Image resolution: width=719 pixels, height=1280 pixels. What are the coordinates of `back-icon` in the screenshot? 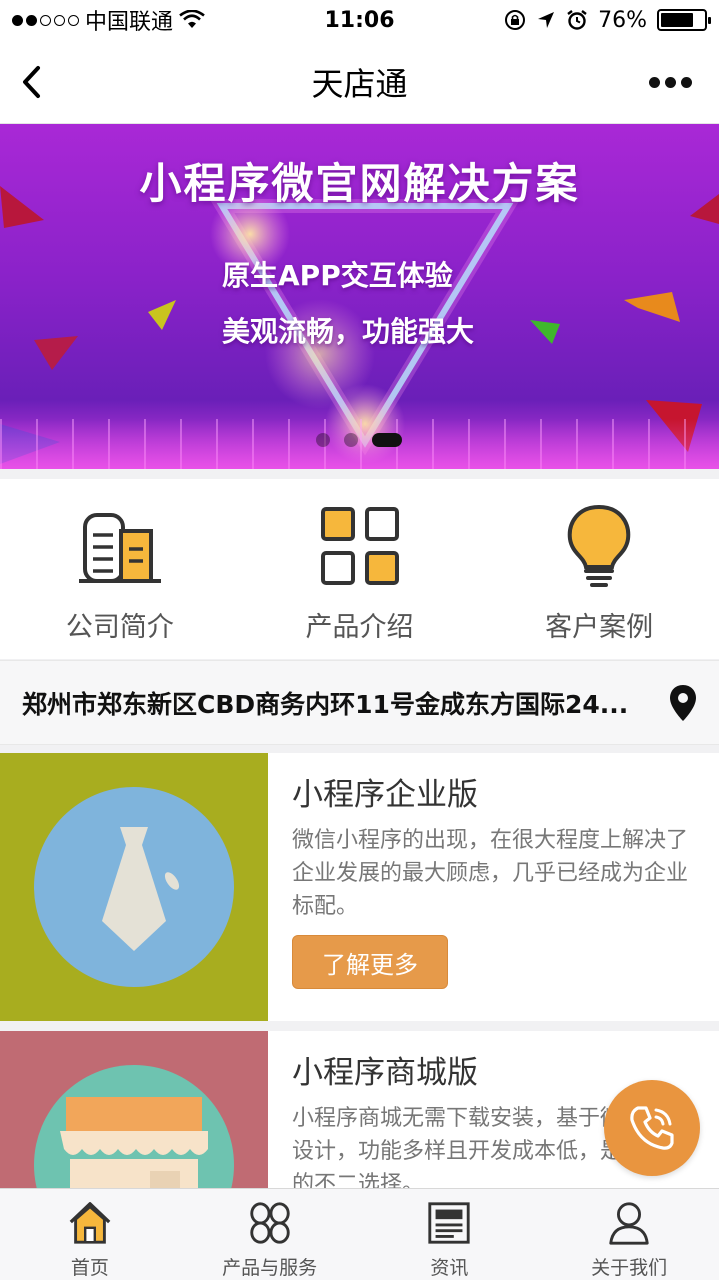 It's located at (33, 82).